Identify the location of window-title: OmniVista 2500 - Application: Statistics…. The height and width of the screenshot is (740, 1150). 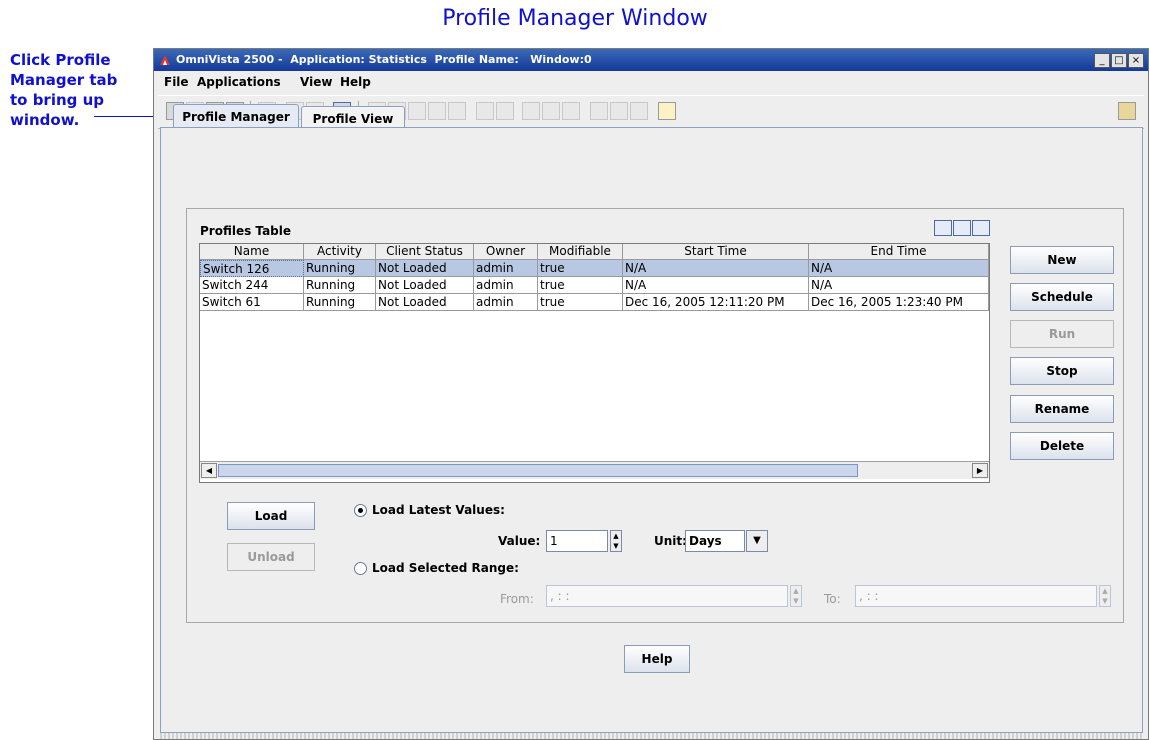
(384, 59).